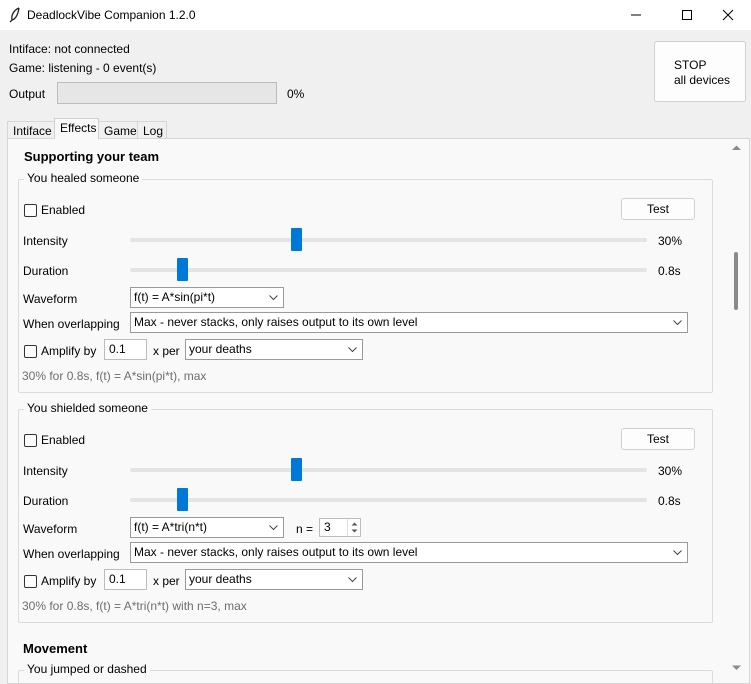 This screenshot has height=684, width=751. I want to click on minimize-icon, so click(636, 15).